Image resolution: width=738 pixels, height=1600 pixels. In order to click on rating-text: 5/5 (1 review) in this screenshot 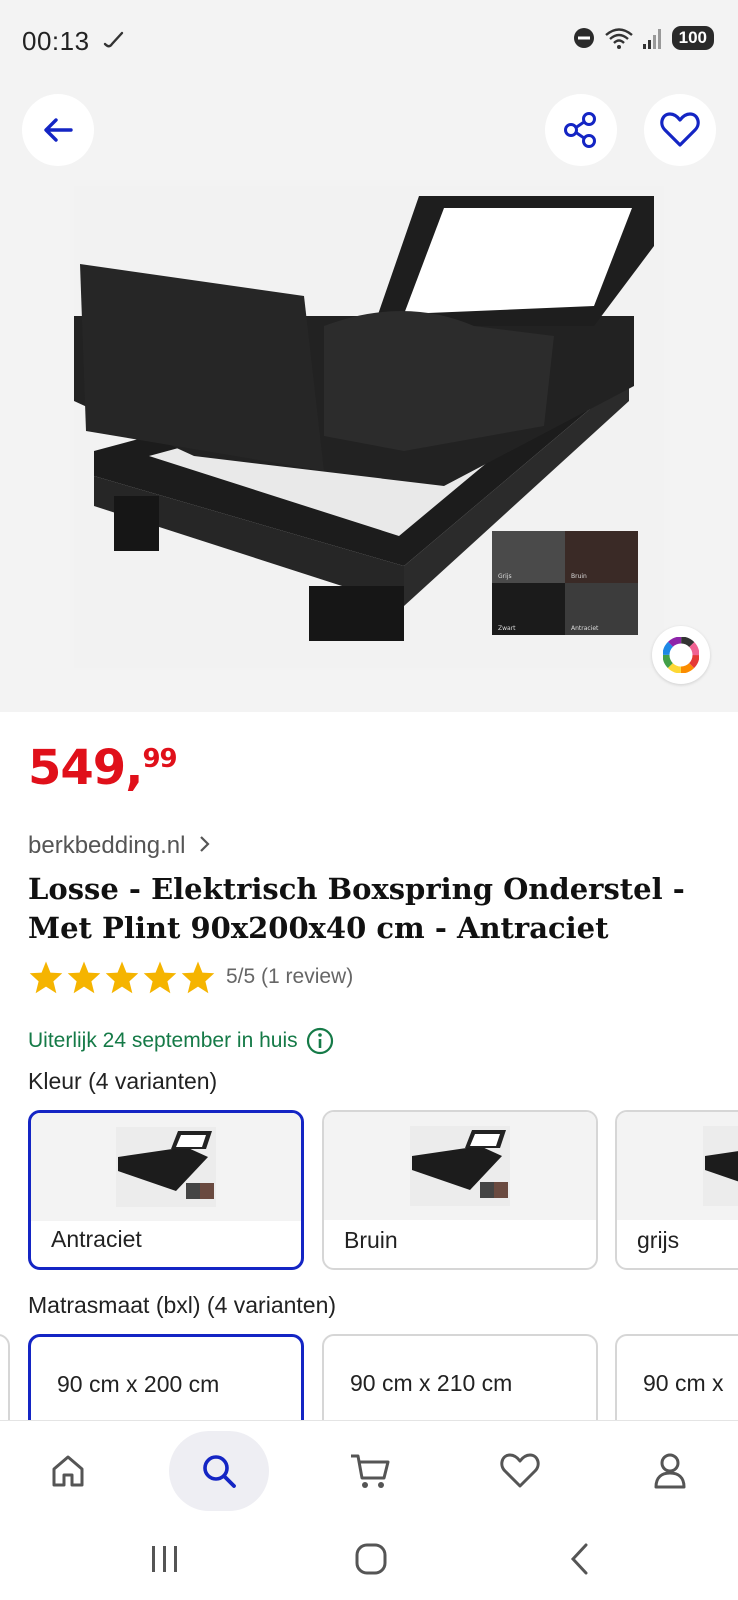, I will do `click(290, 976)`.